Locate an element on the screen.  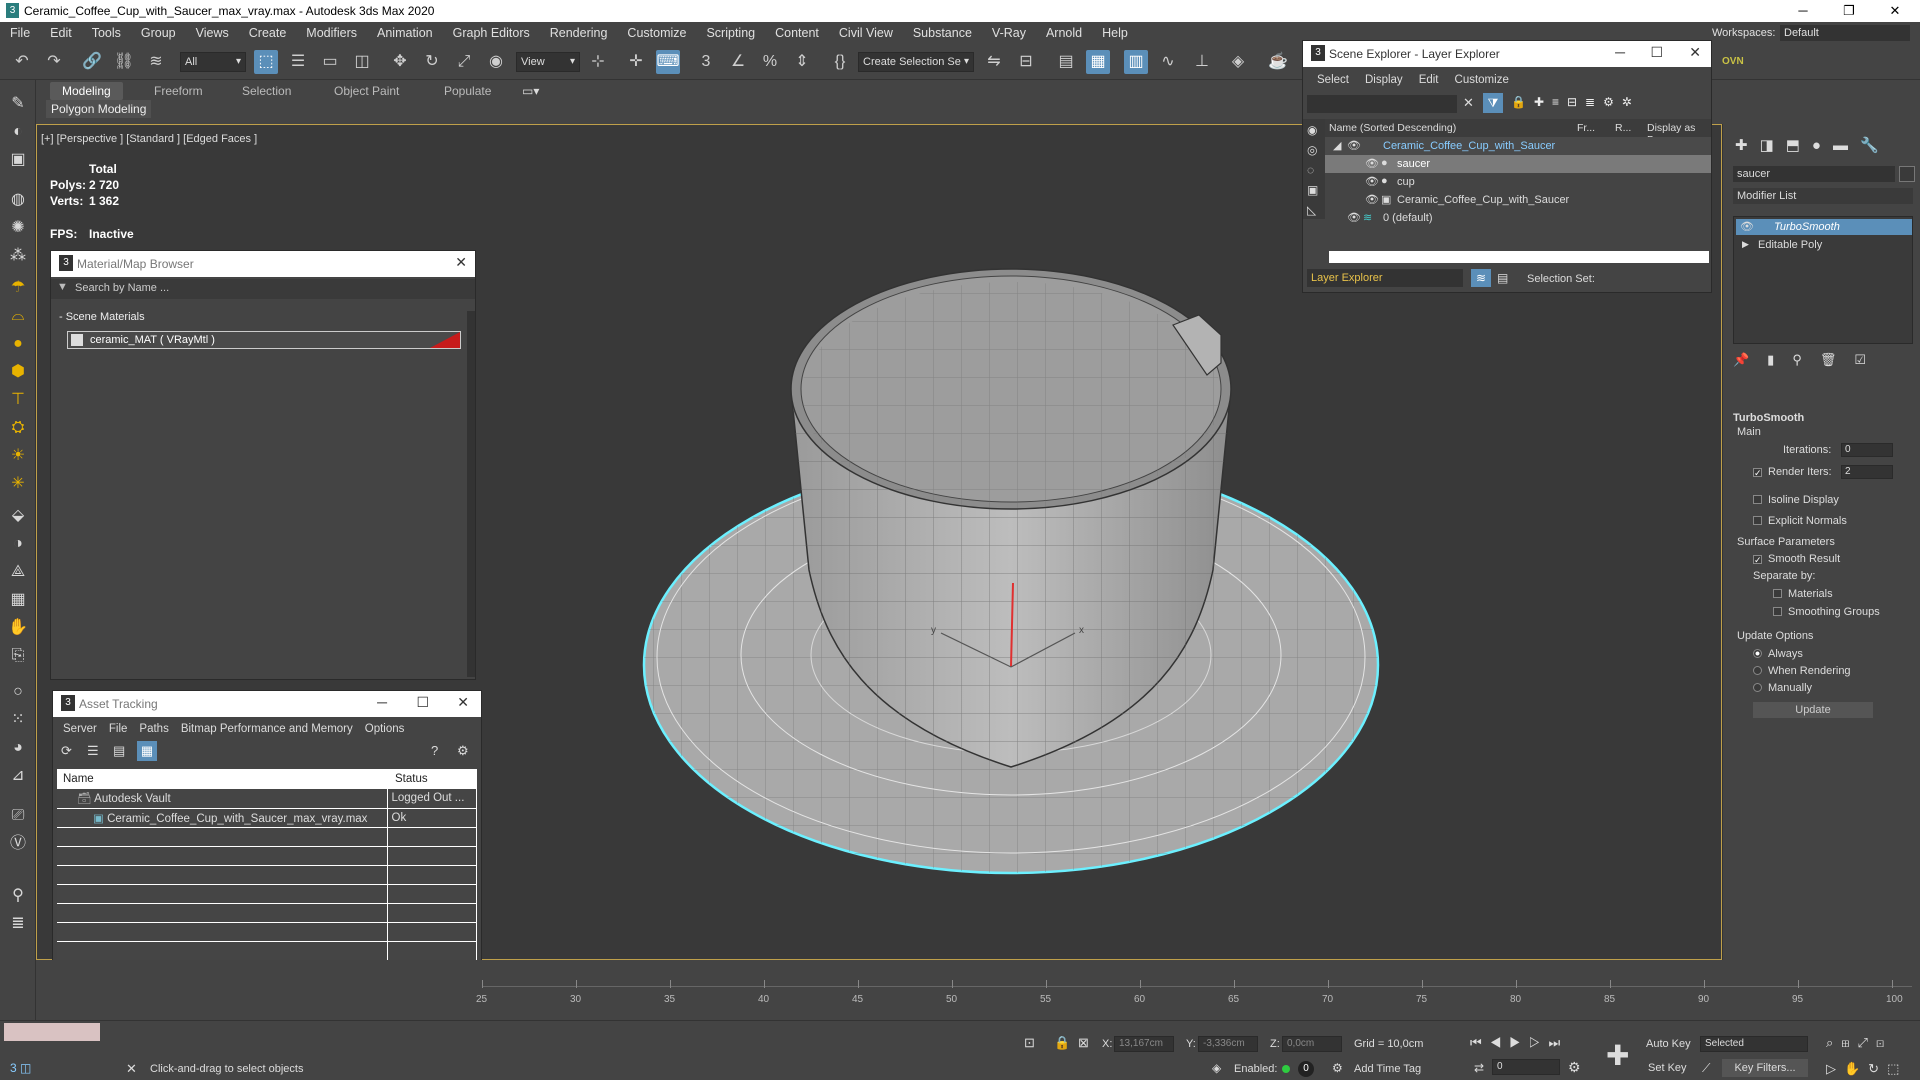
snaps-toggle-icon: 3 is located at coordinates (706, 62).